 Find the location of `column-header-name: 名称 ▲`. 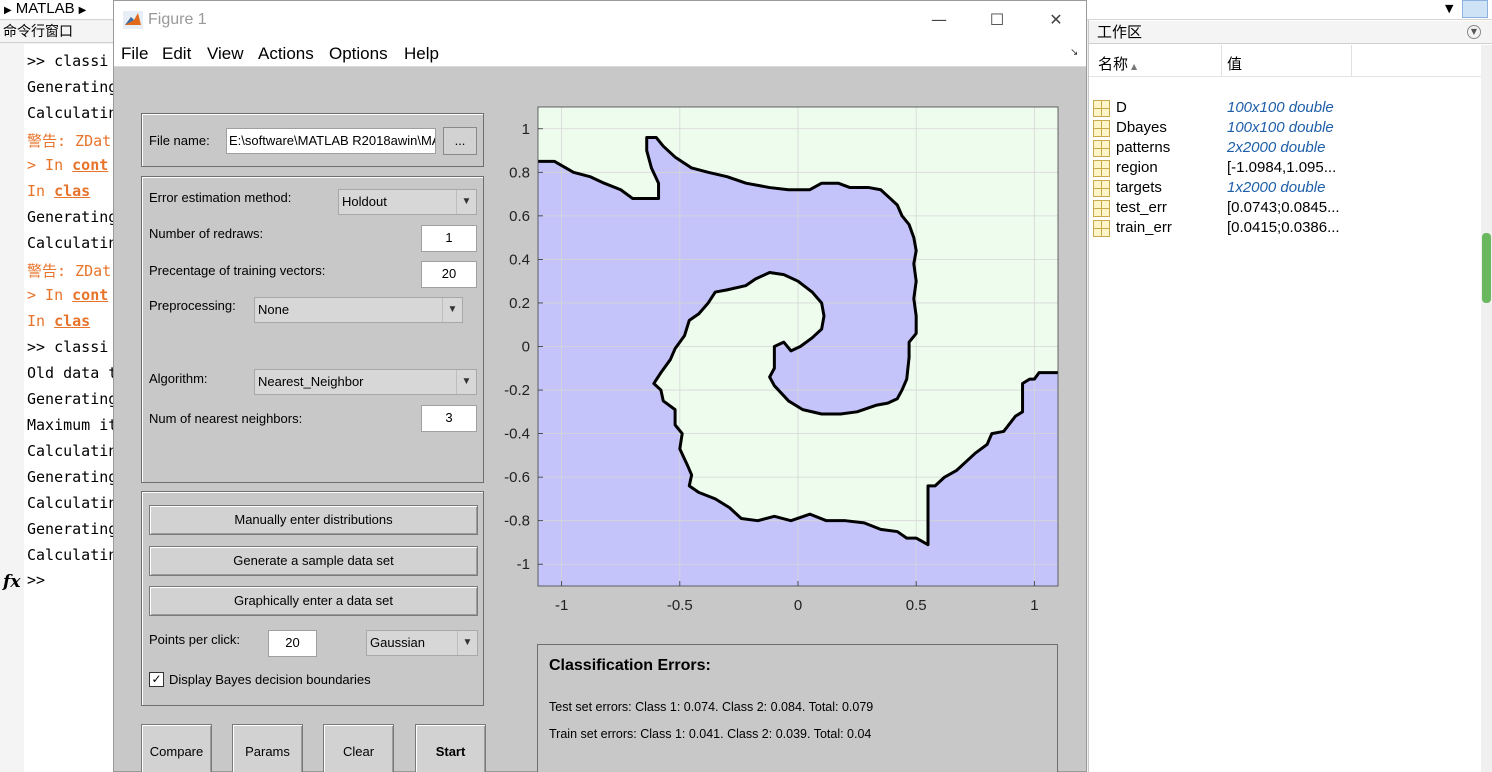

column-header-name: 名称 ▲ is located at coordinates (1117, 63).